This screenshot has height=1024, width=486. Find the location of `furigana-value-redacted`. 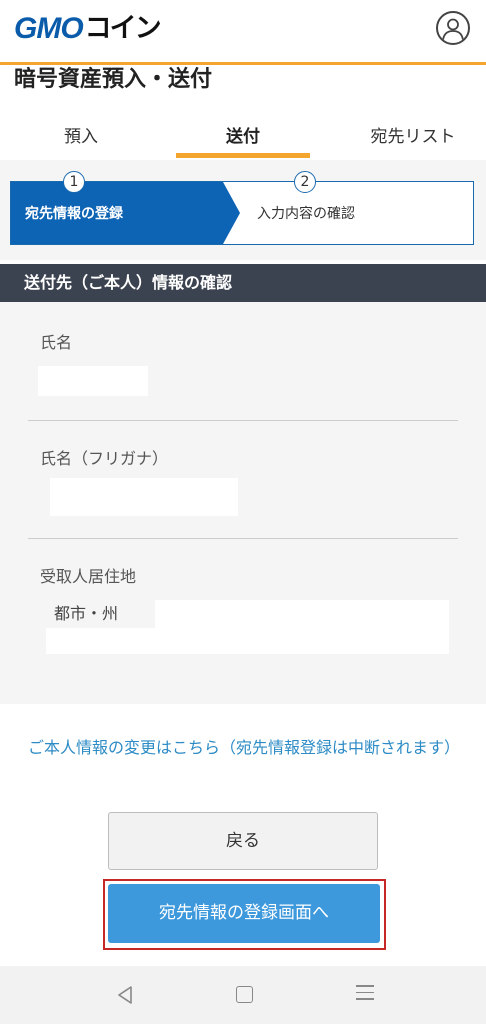

furigana-value-redacted is located at coordinates (144, 497).